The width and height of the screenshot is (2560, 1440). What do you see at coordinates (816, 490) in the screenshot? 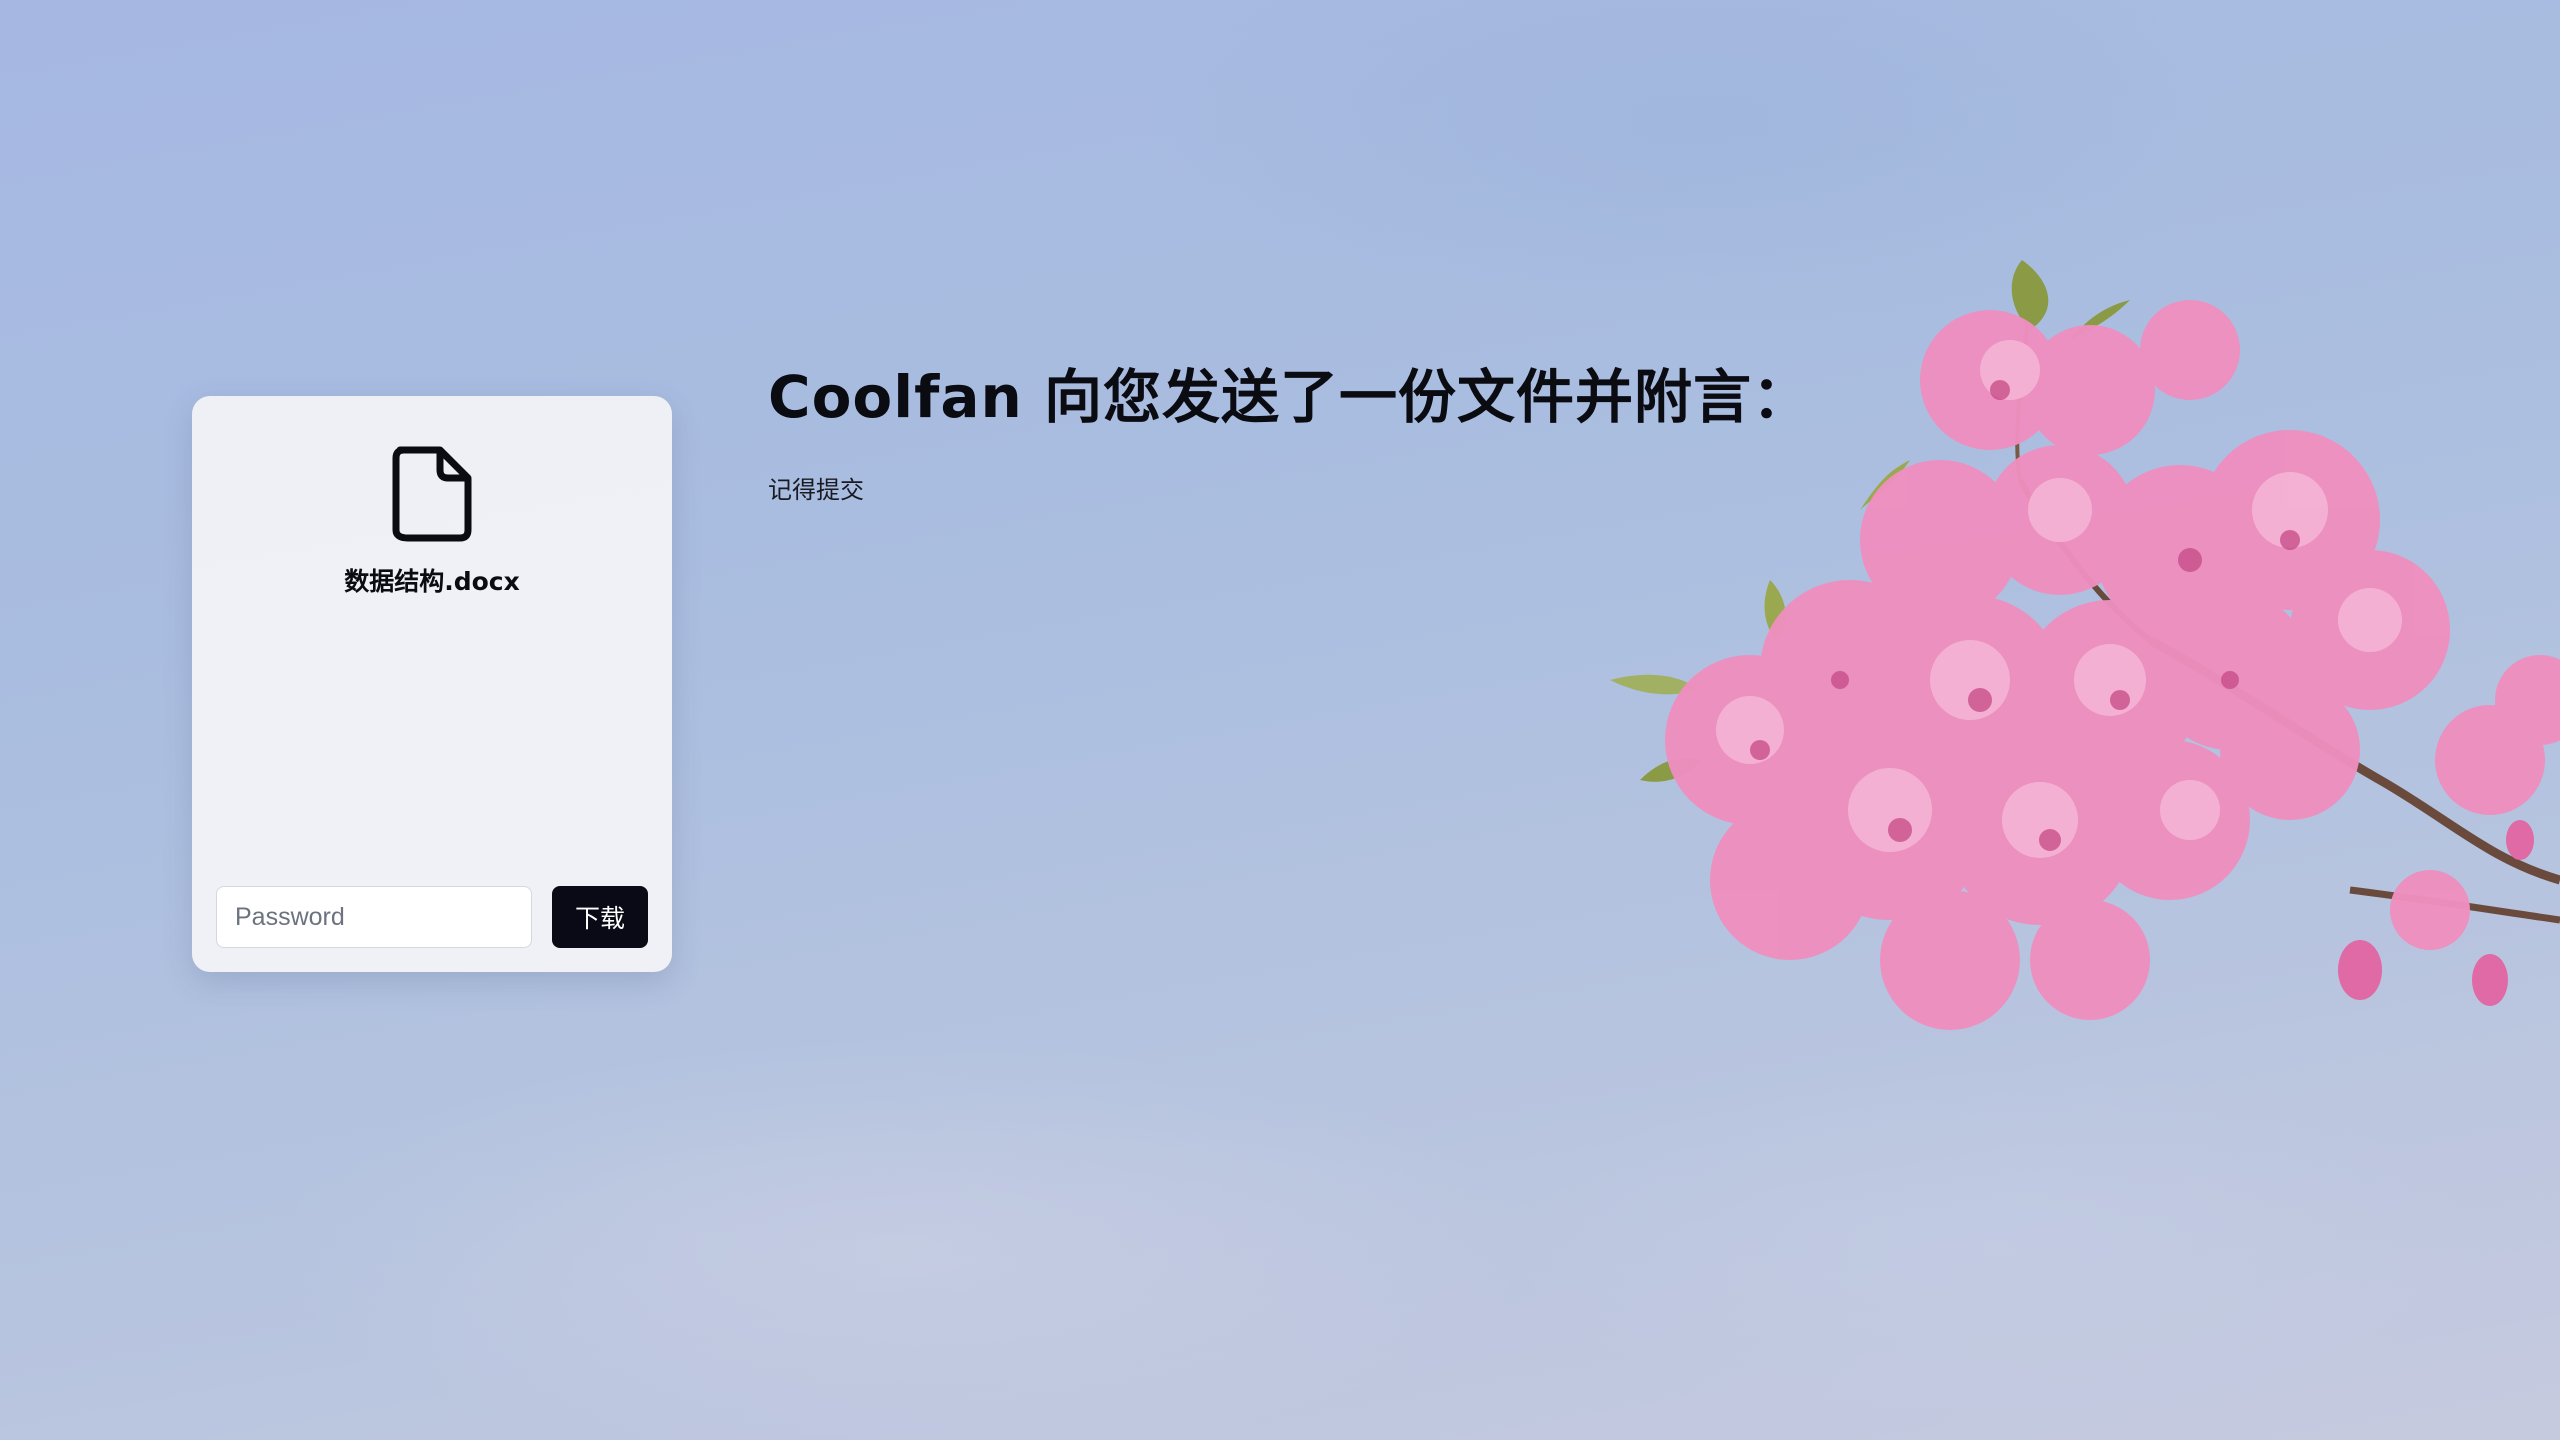
I see `sender-note: 记得提交` at bounding box center [816, 490].